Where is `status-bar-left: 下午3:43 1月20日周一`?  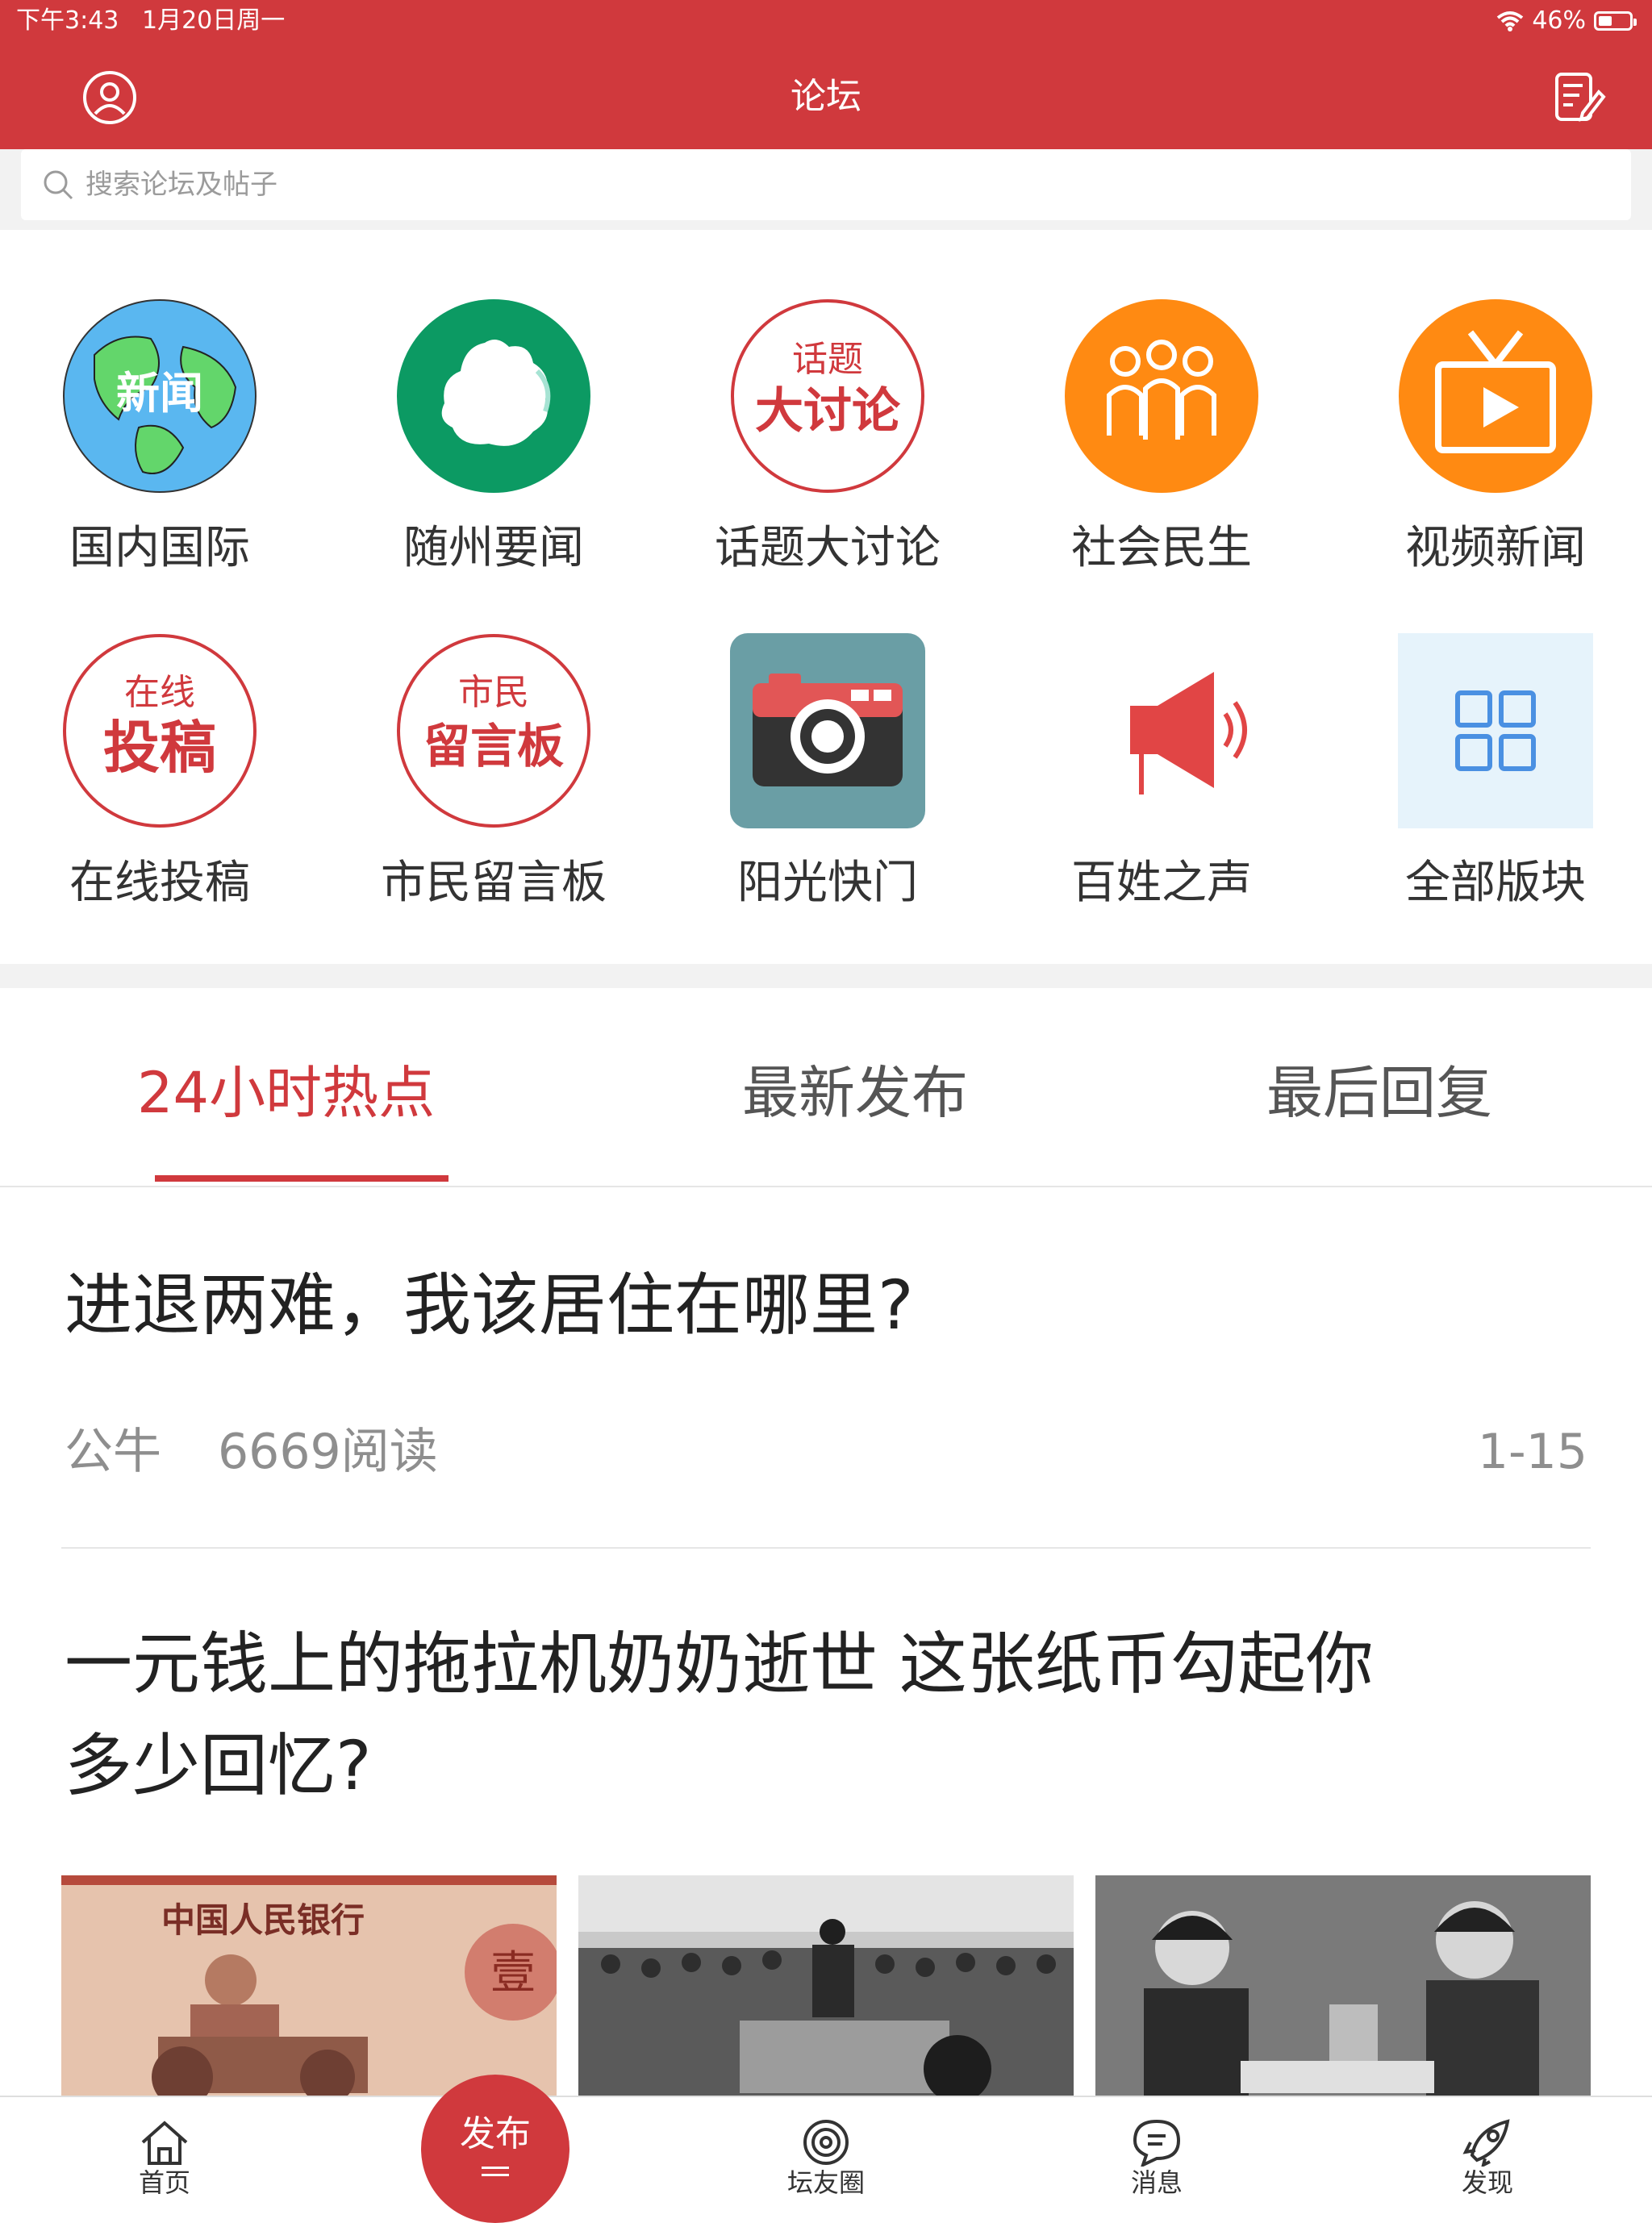
status-bar-left: 下午3:43 1月20日周一 is located at coordinates (150, 21).